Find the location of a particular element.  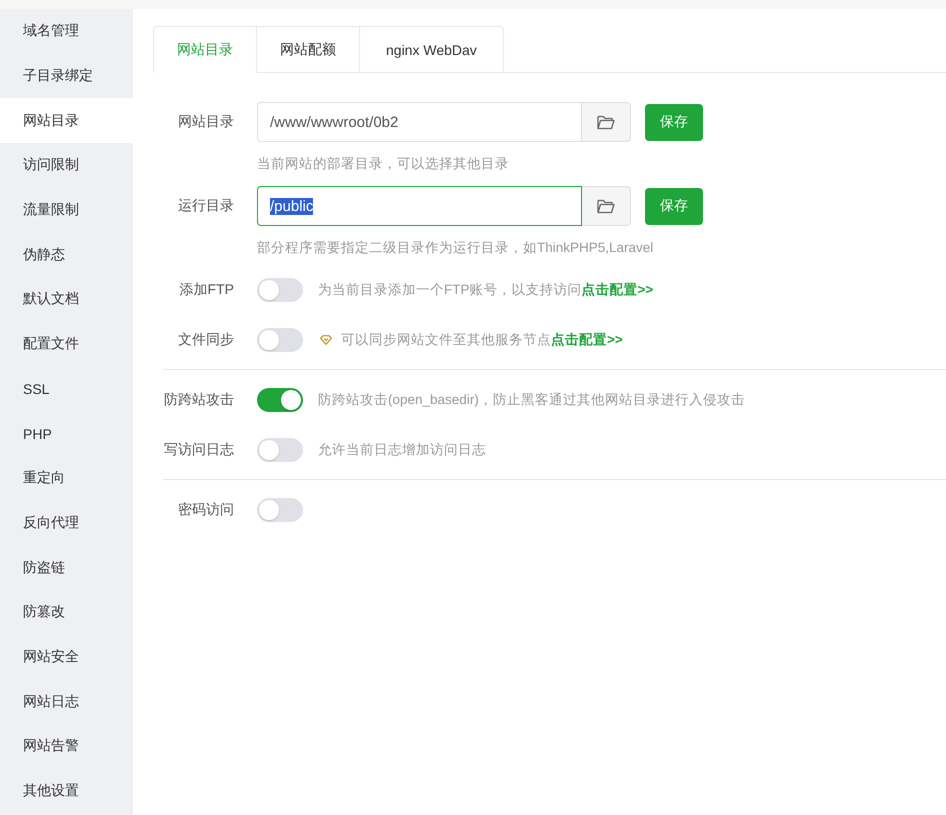

field-hint: 部分程序需要指定二级目录作为运行目录，如ThinkPHP5,Laravel is located at coordinates (455, 248).